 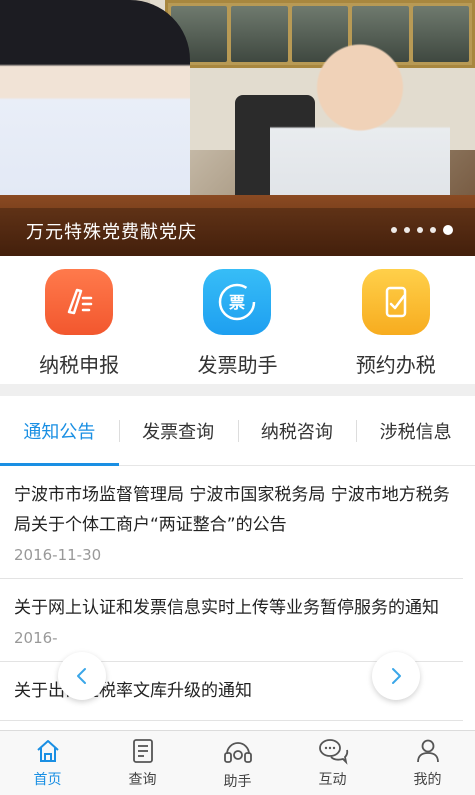 What do you see at coordinates (395, 302) in the screenshot?
I see `phone-check-icon` at bounding box center [395, 302].